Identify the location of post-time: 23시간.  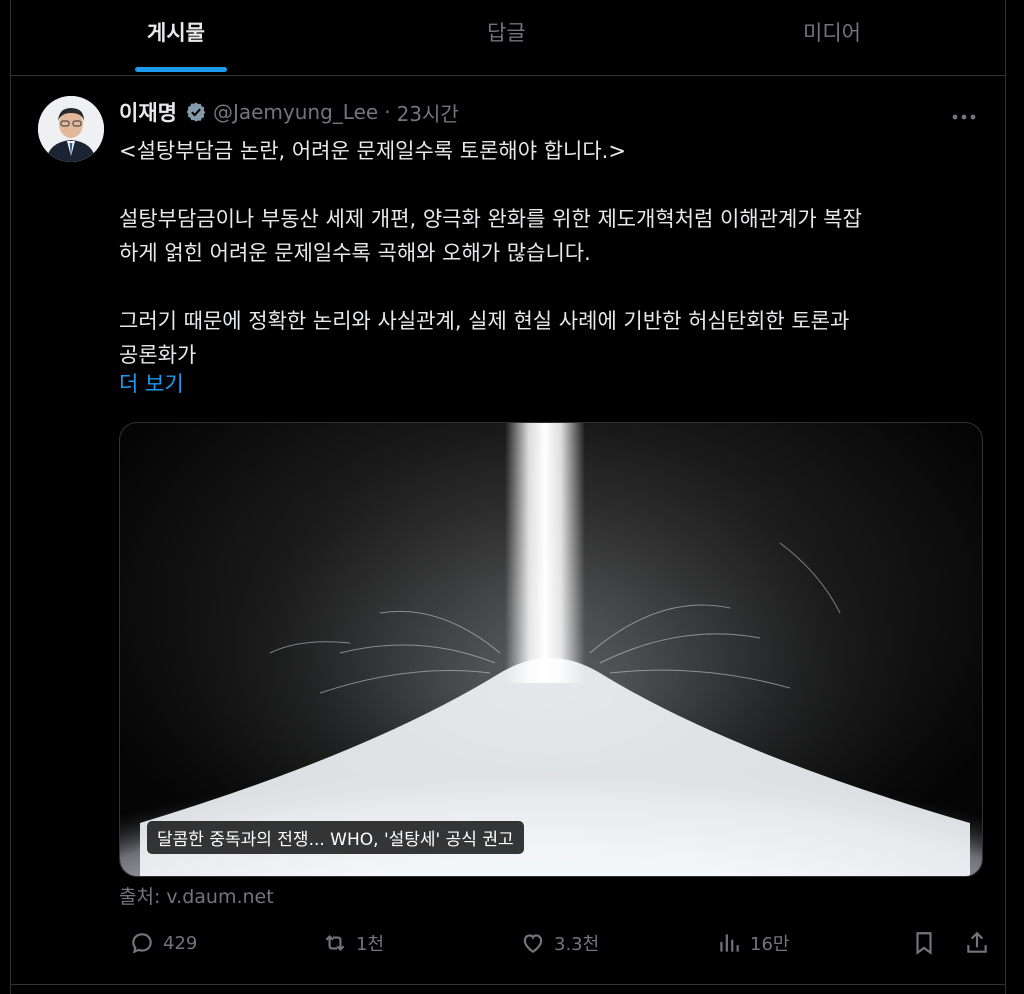
(428, 112).